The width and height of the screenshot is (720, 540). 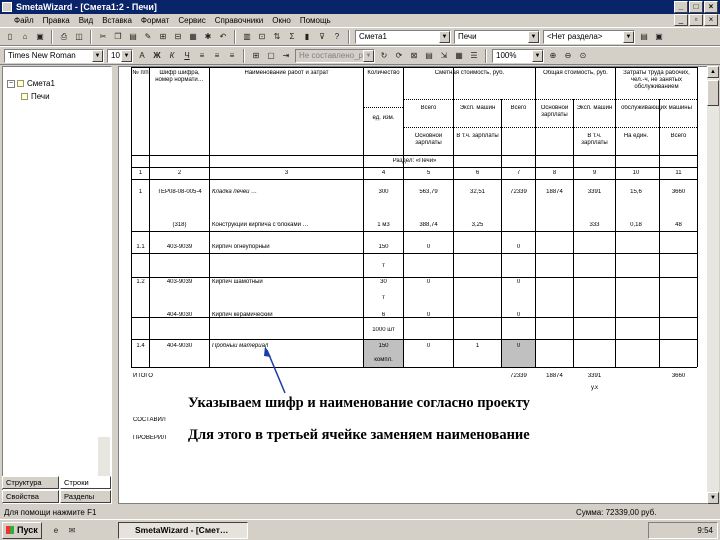 What do you see at coordinates (72, 531) in the screenshot?
I see `outlook-icon: ✉` at bounding box center [72, 531].